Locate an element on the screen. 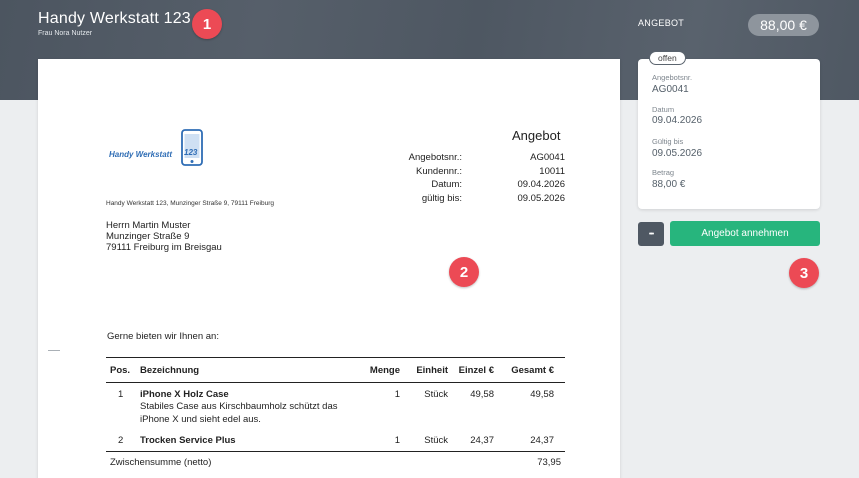 The width and height of the screenshot is (859, 478). field-value-amount: 88,00 € is located at coordinates (669, 184).